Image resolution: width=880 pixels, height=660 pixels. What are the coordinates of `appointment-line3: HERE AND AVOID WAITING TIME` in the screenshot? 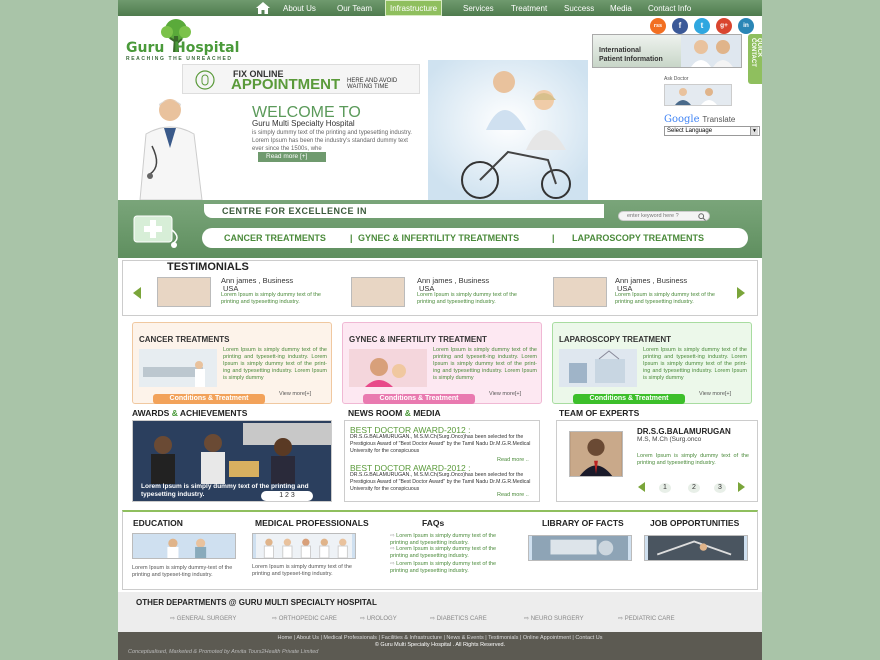 It's located at (372, 84).